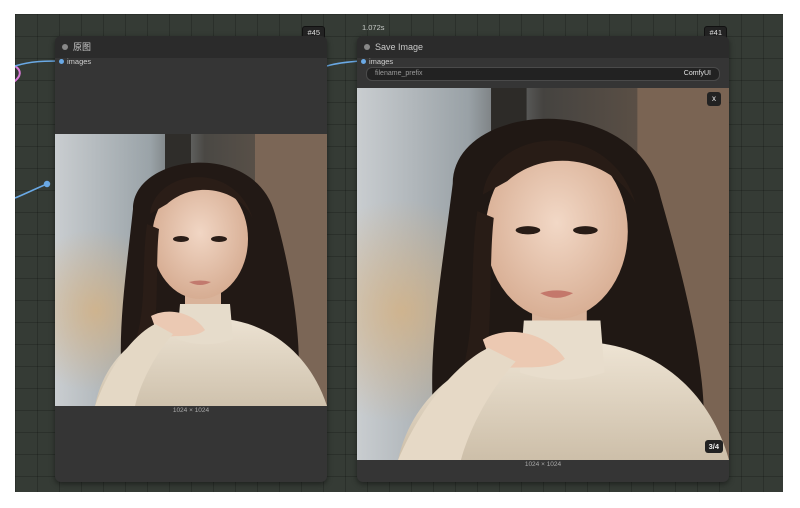  Describe the element at coordinates (543, 74) in the screenshot. I see `filename-prefix-widget: filename_prefix ComfyUI` at that location.